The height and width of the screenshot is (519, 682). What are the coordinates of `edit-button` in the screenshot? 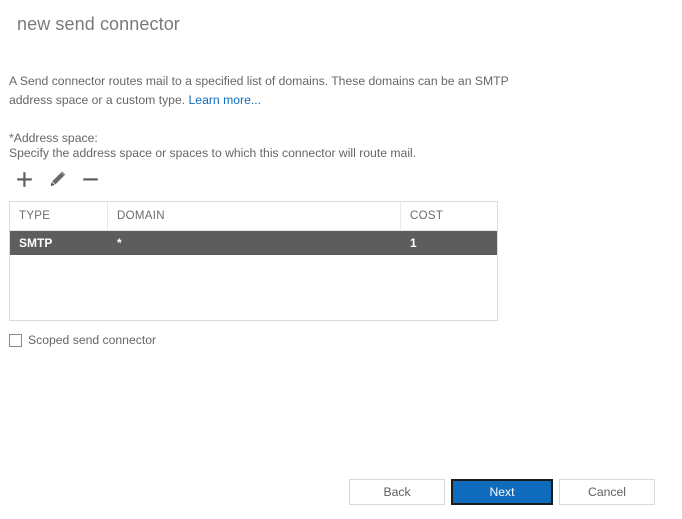 It's located at (57, 179).